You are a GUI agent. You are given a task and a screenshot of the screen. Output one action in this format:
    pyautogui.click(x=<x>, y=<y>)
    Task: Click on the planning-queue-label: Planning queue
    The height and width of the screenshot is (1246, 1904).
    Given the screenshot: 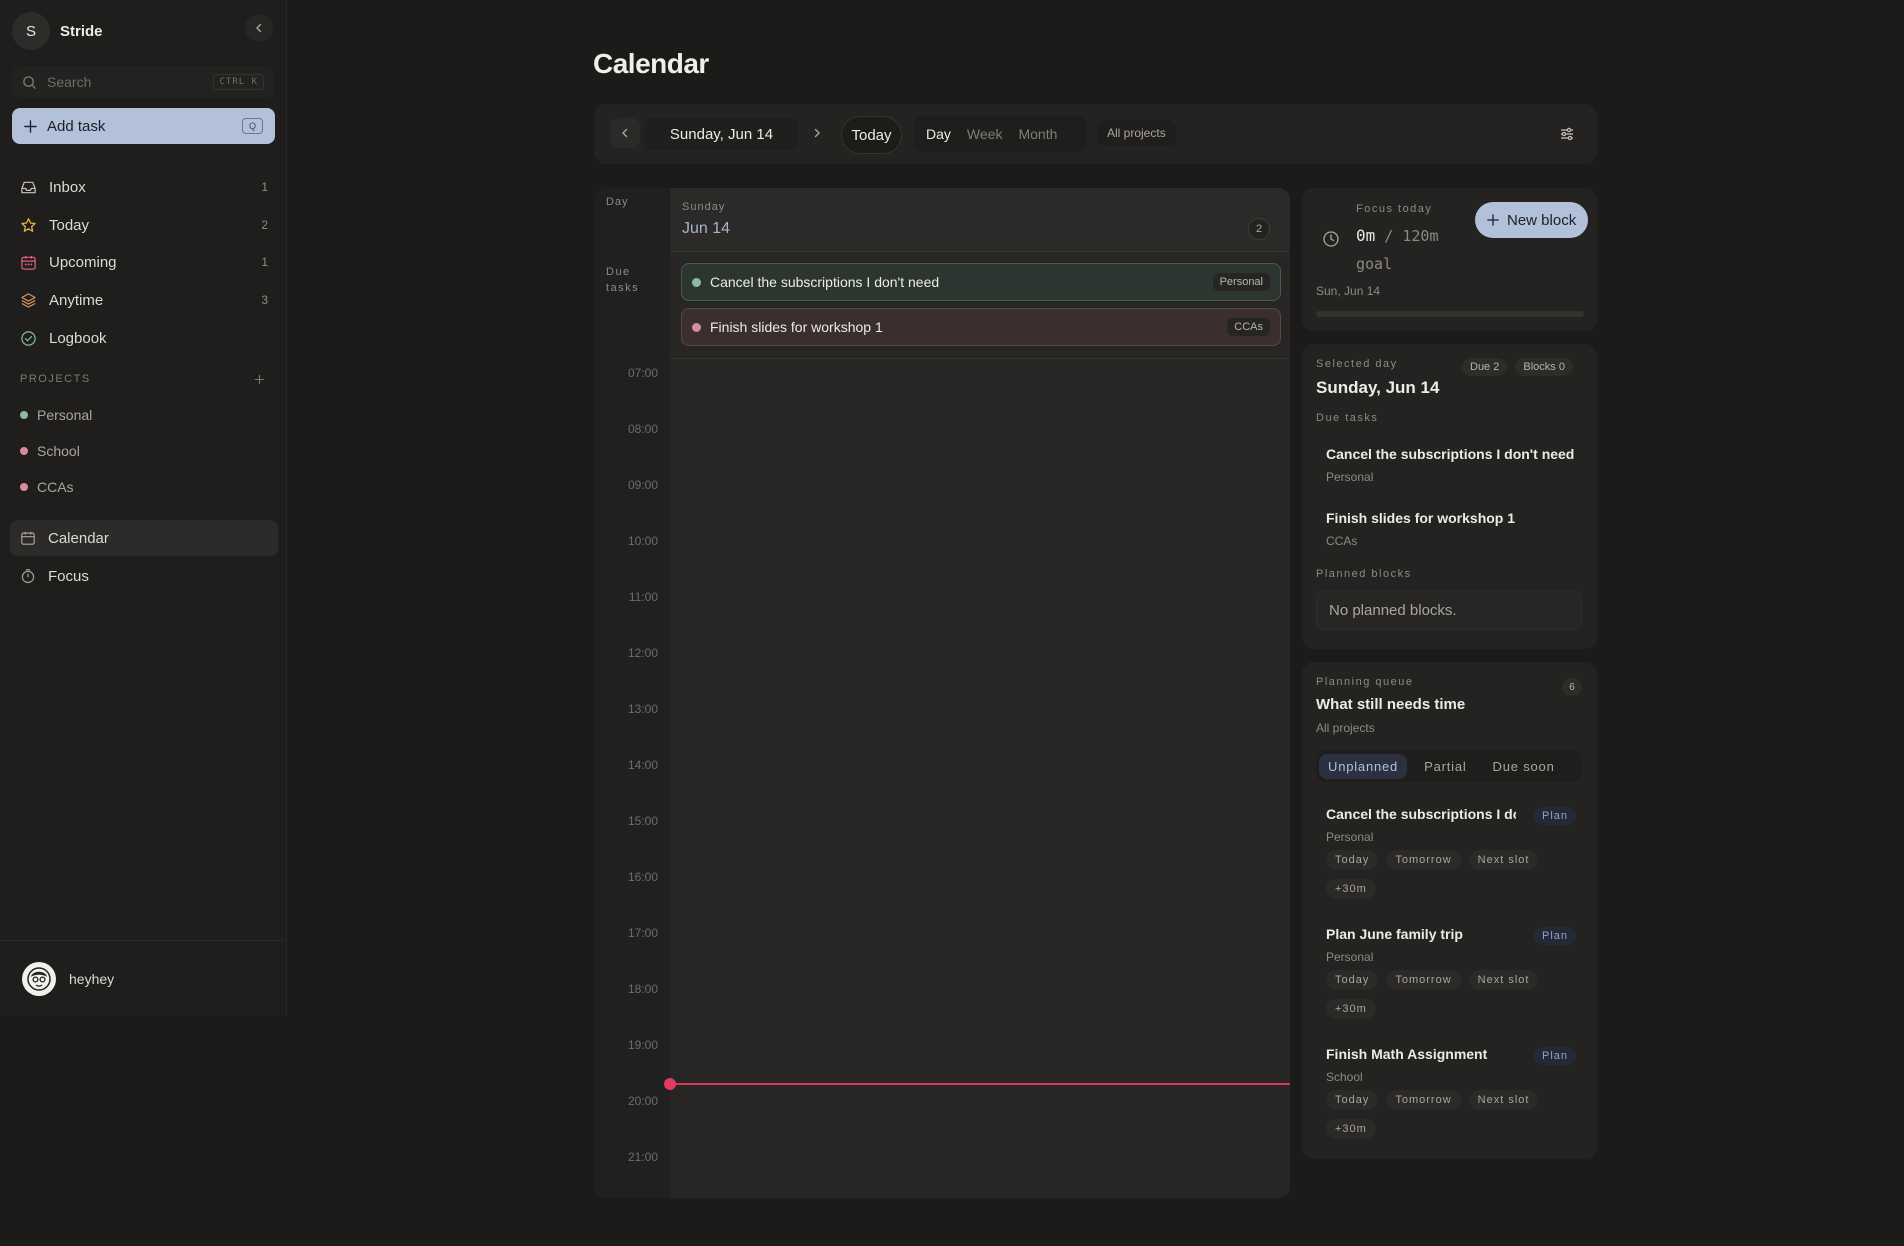 What is the action you would take?
    pyautogui.click(x=1365, y=682)
    